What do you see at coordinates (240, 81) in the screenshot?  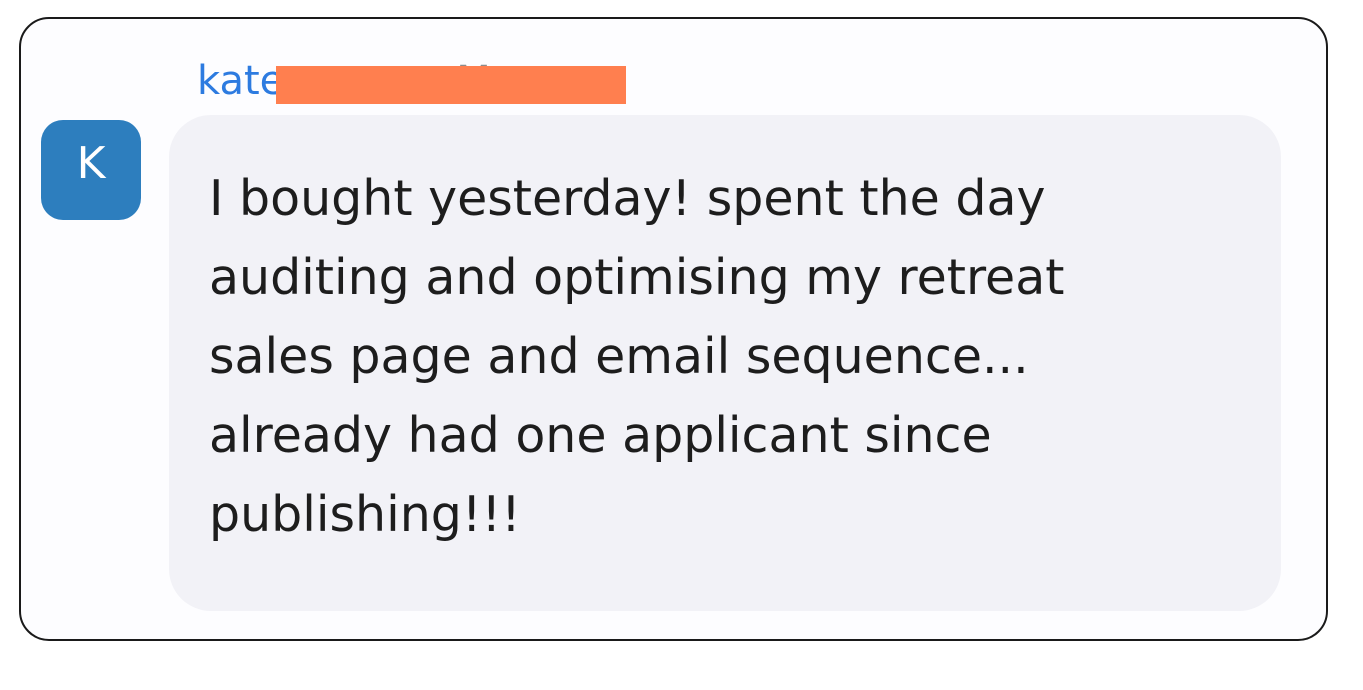 I see `sender-name: kate` at bounding box center [240, 81].